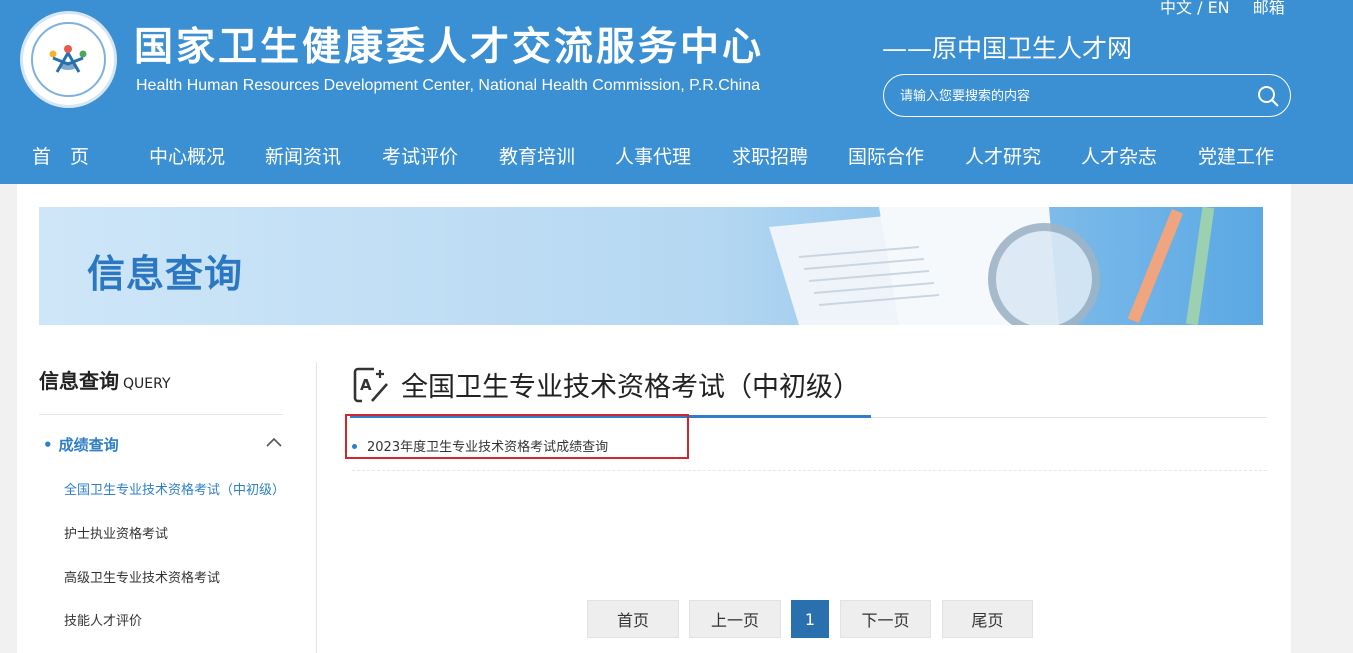 Image resolution: width=1353 pixels, height=653 pixels. I want to click on nav-item-about: 中心概况, so click(187, 155).